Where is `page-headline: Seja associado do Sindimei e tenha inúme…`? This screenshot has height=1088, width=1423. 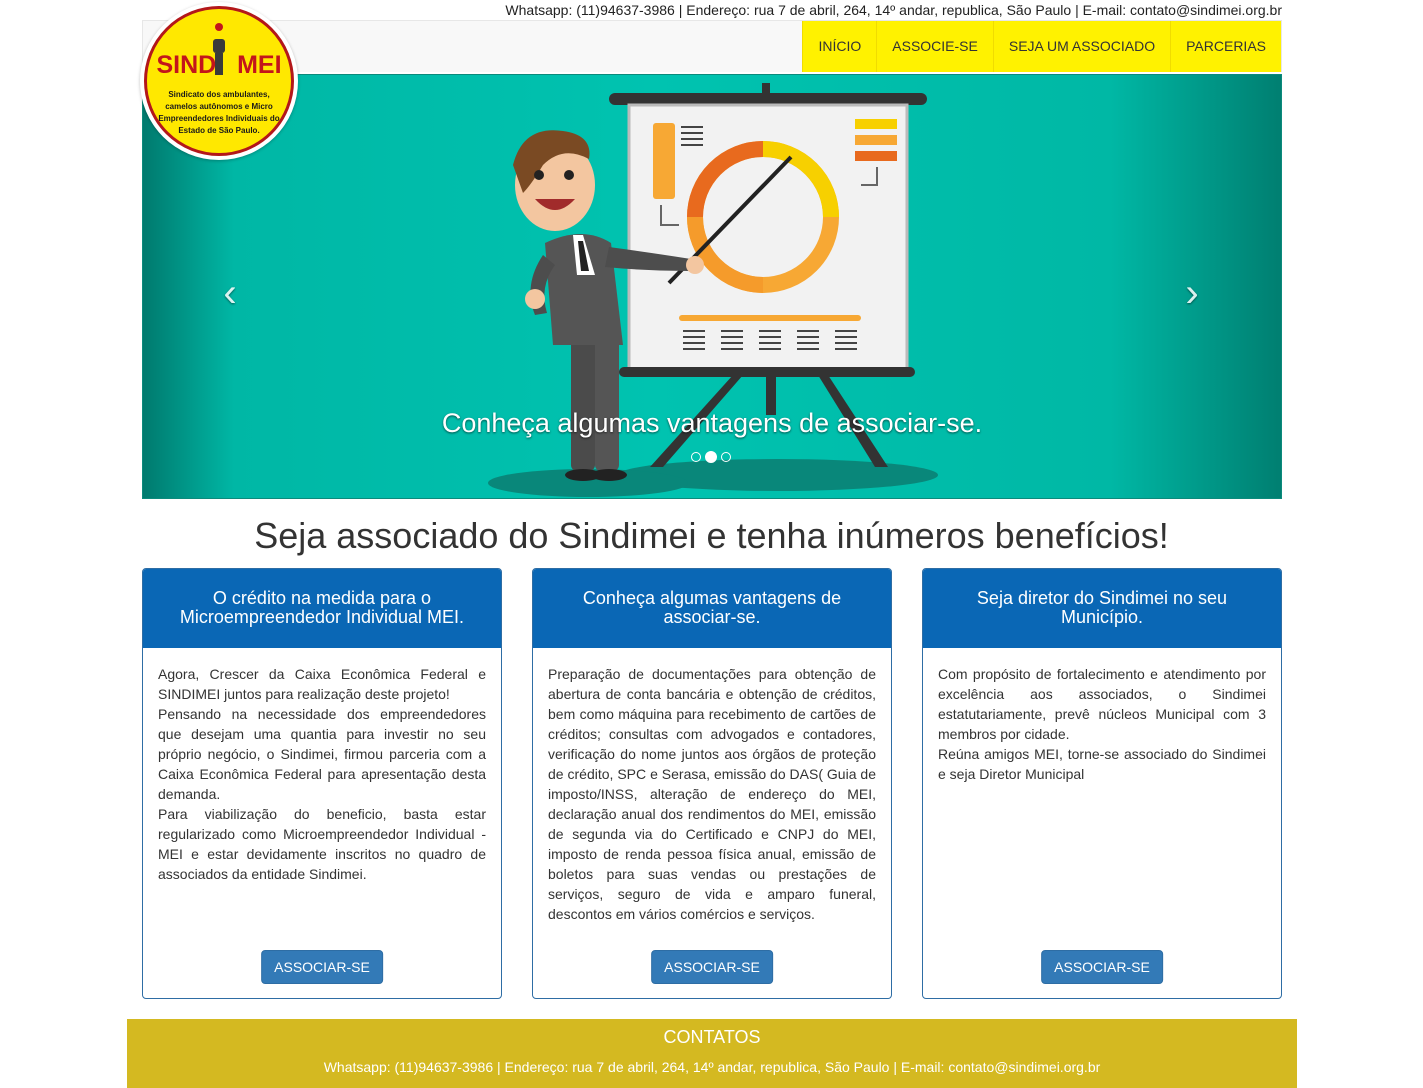
page-headline: Seja associado do Sindimei e tenha inúme… is located at coordinates (711, 535).